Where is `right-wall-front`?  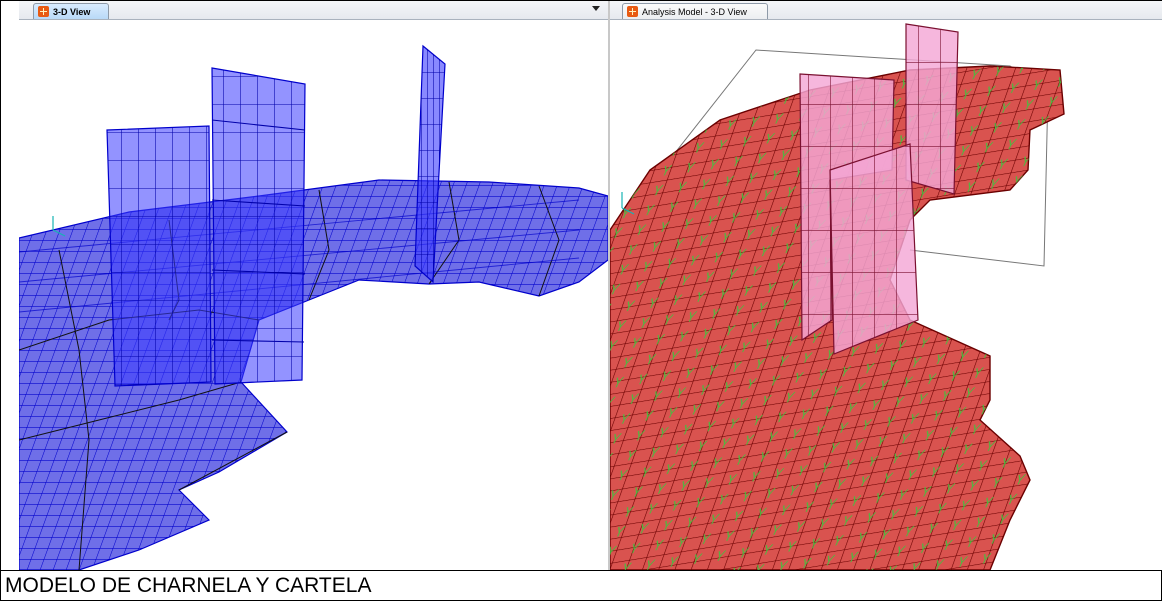 right-wall-front is located at coordinates (874, 249).